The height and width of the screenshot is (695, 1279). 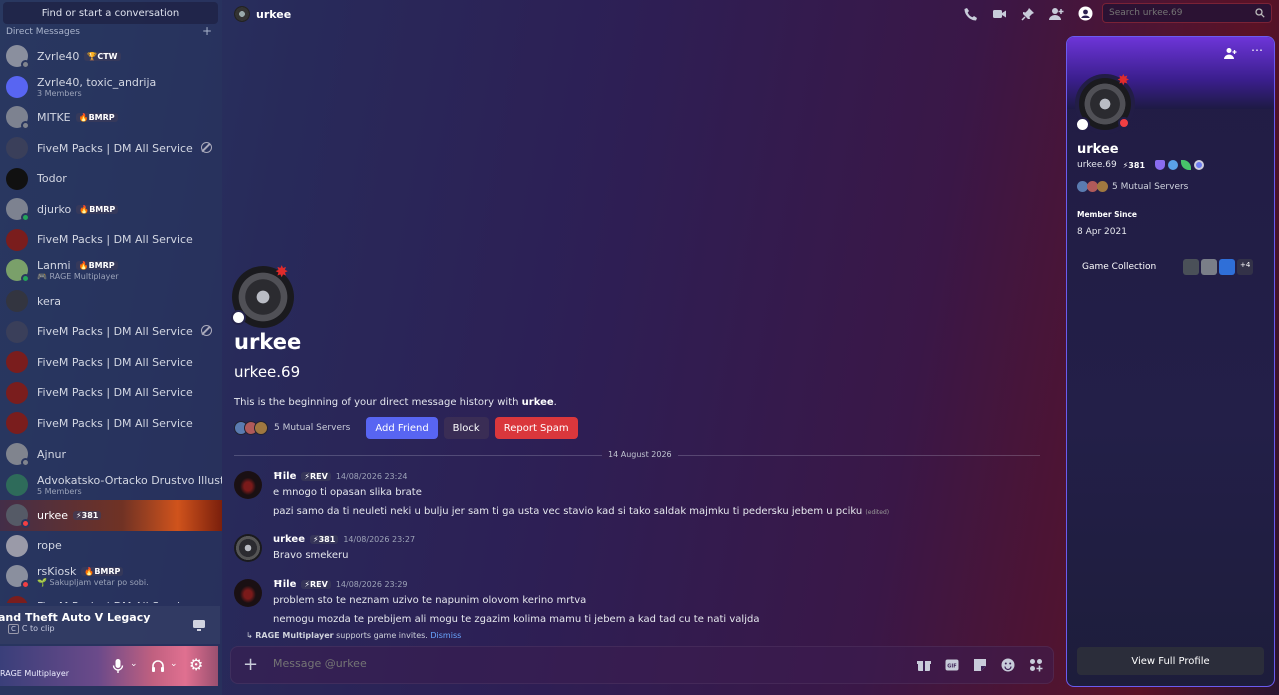 I want to click on dm-item: Zvrle40, toxic_andrija 3 Members, so click(x=111, y=87).